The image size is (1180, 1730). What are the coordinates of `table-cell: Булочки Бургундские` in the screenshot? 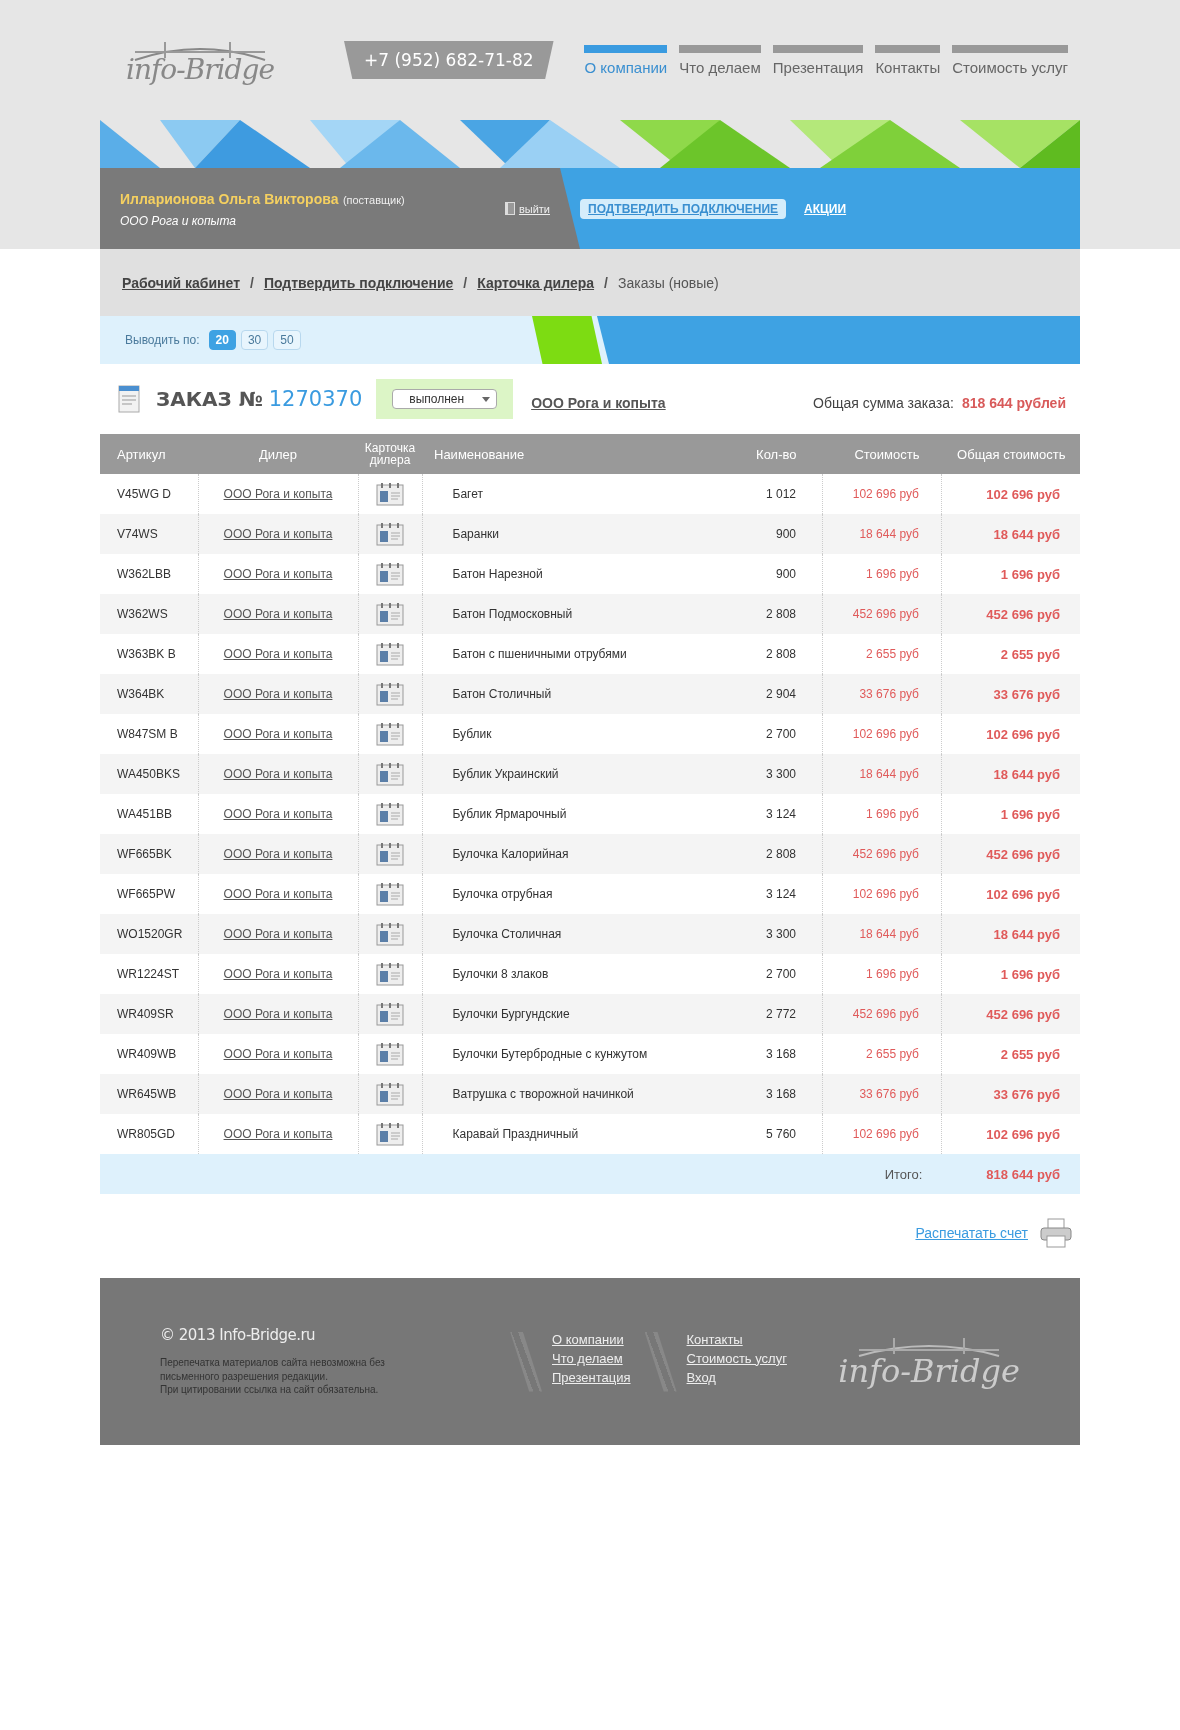 It's located at (564, 1014).